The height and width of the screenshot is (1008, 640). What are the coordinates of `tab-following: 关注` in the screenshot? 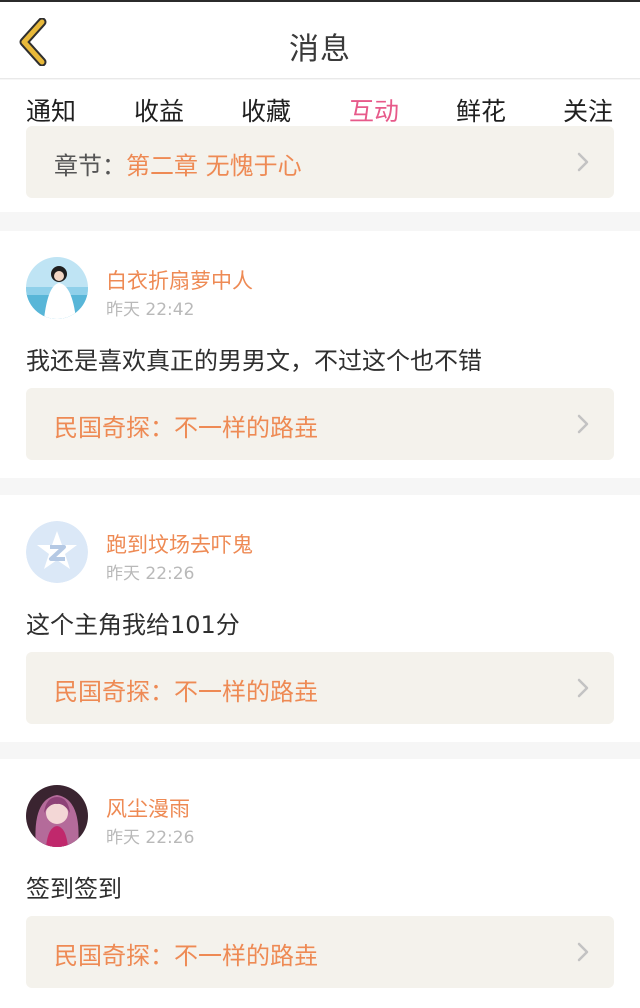 It's located at (588, 110).